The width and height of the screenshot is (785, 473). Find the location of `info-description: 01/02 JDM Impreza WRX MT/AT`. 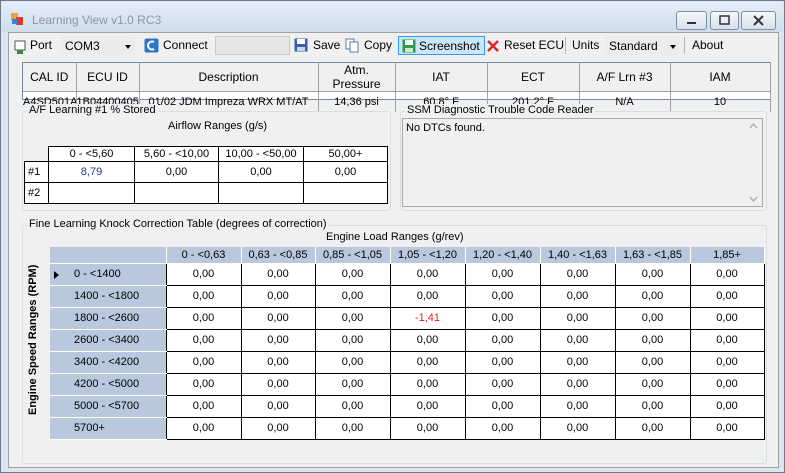

info-description: 01/02 JDM Impreza WRX MT/AT is located at coordinates (229, 101).